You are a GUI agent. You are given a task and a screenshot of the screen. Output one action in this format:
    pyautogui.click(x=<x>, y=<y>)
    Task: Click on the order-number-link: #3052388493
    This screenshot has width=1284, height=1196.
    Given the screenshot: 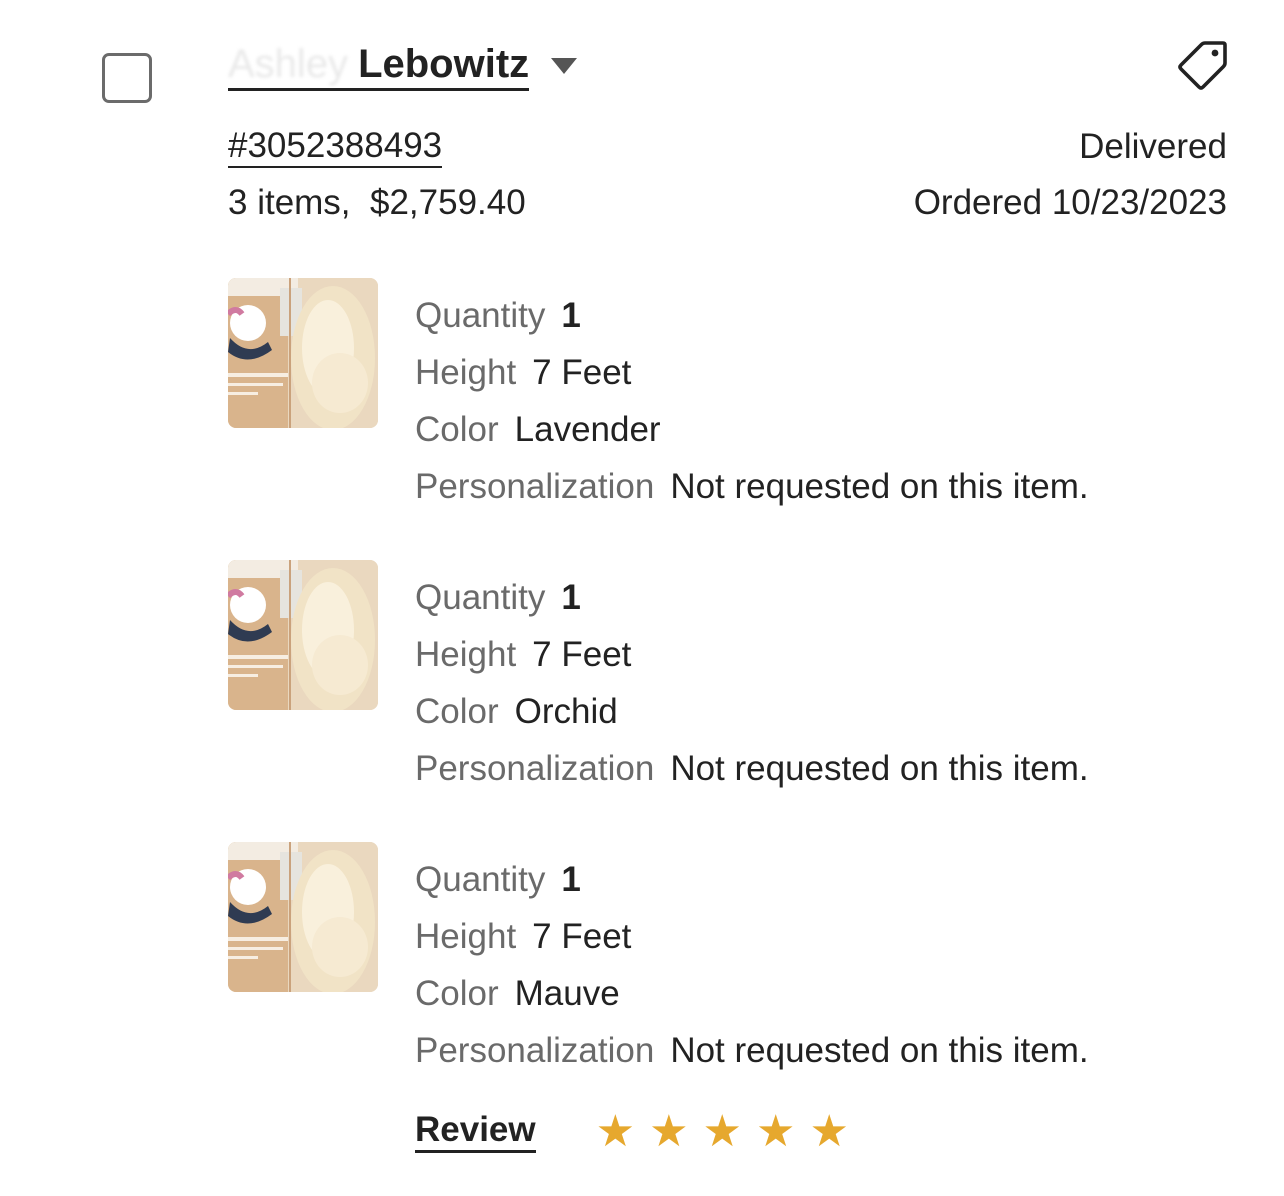 What is the action you would take?
    pyautogui.click(x=335, y=147)
    